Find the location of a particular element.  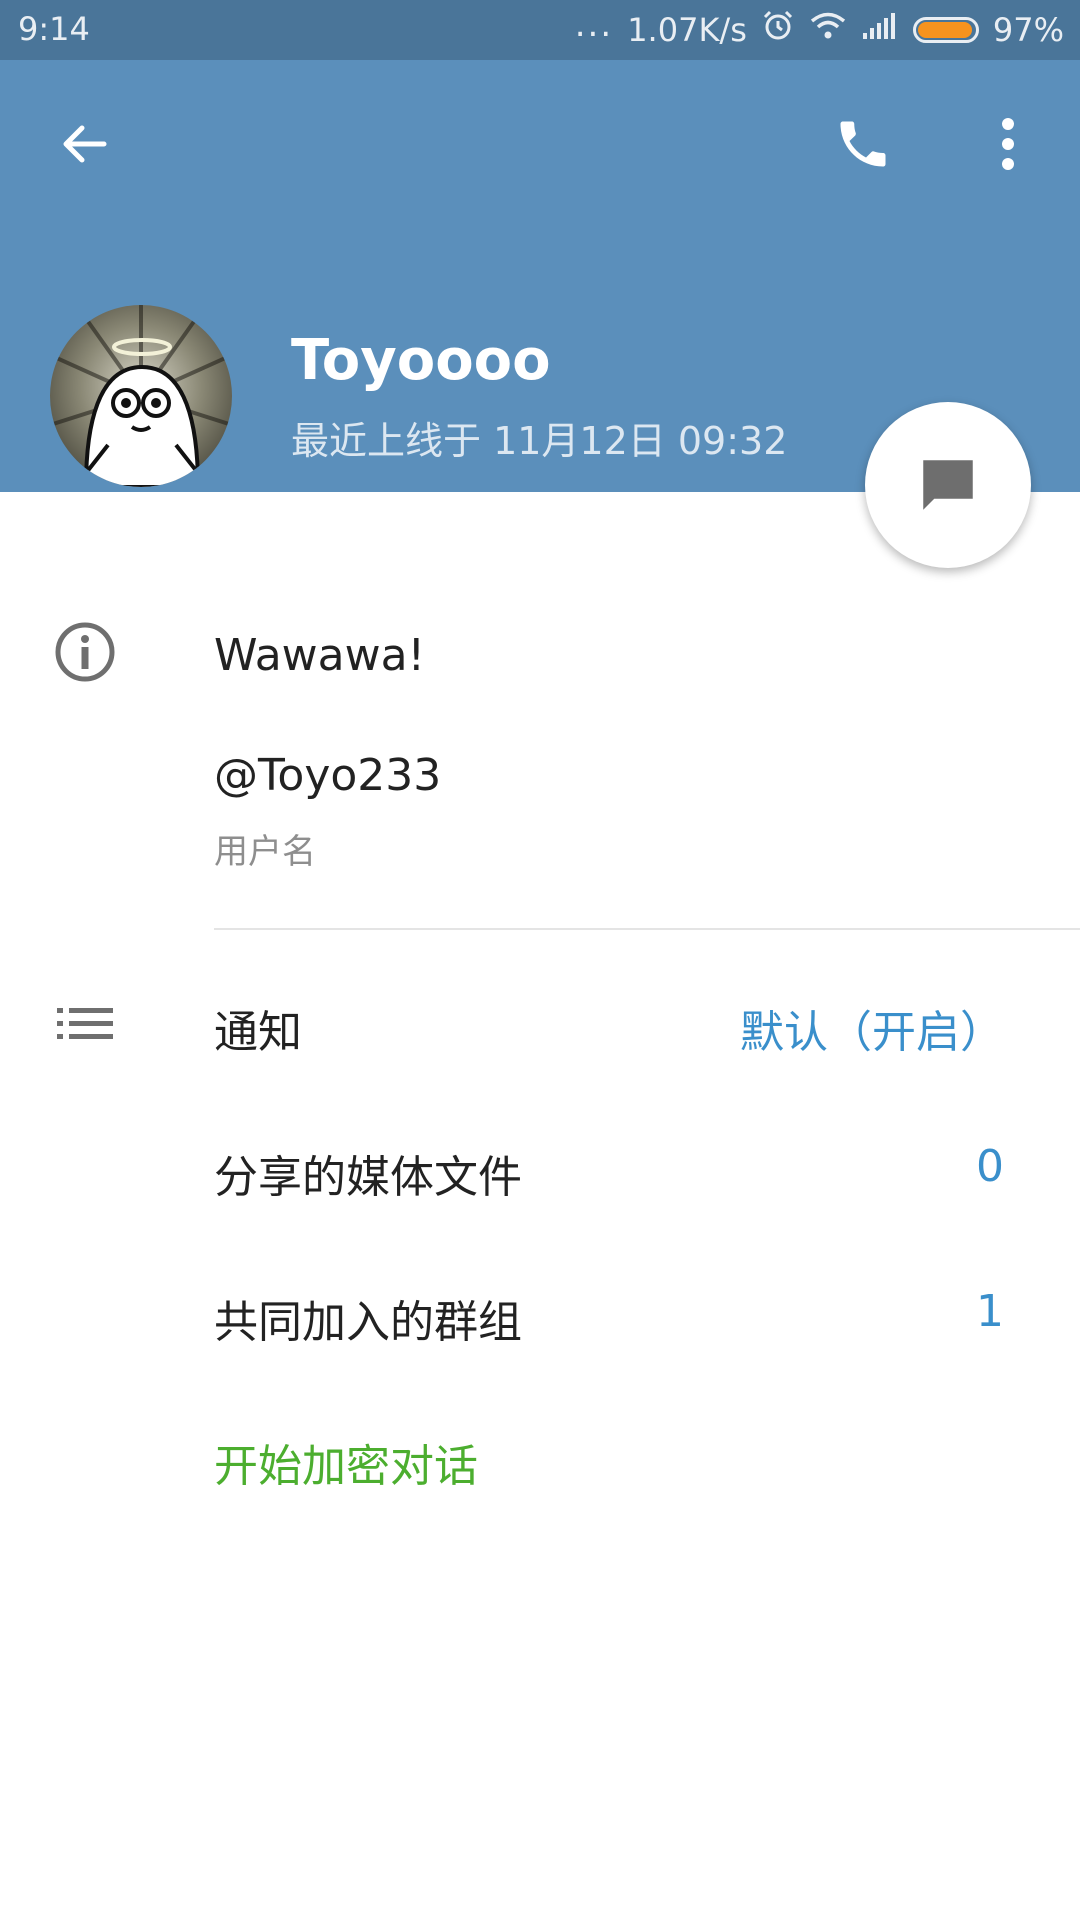

groups-in-common-count: 1 is located at coordinates (990, 1311).